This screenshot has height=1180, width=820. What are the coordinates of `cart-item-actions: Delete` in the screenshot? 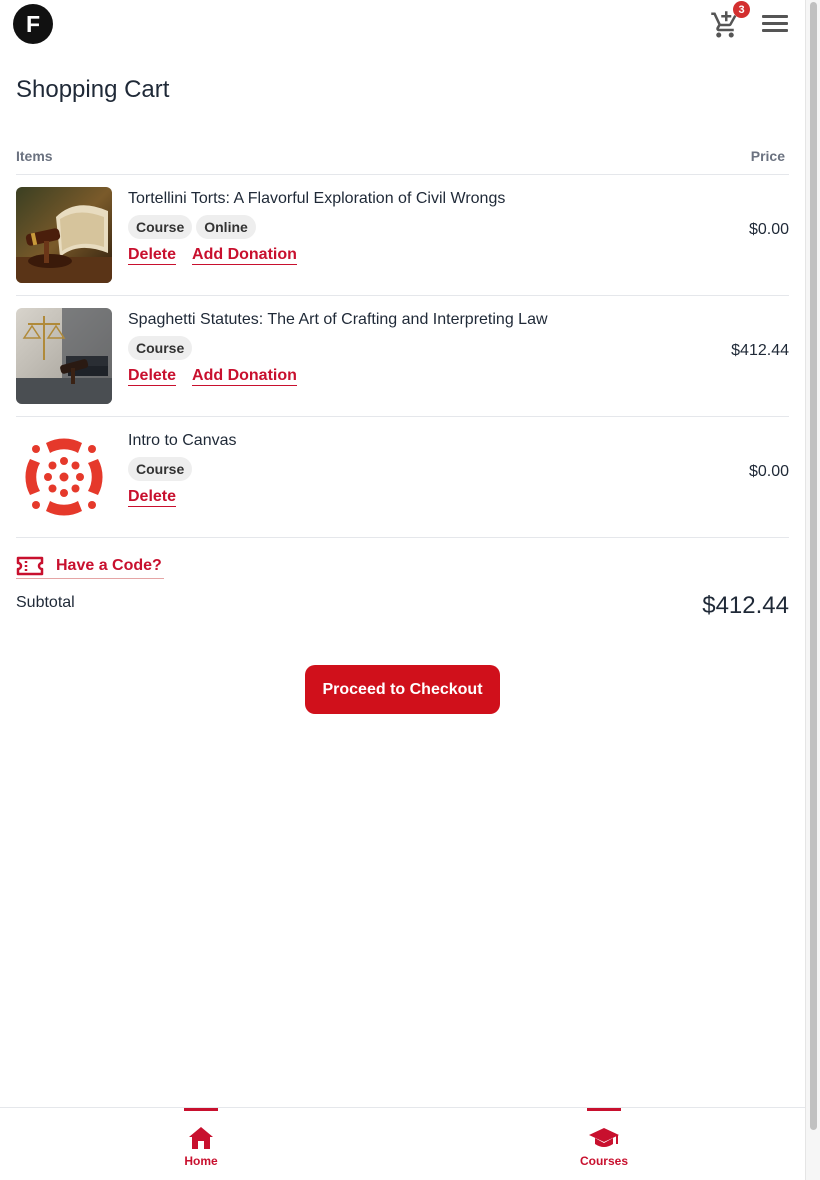 It's located at (152, 497).